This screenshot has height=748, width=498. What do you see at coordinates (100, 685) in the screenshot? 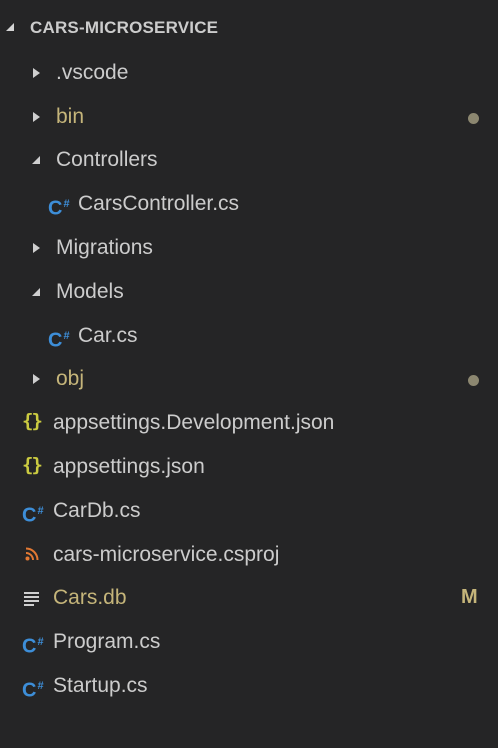
I see `file-label: Startup.cs` at bounding box center [100, 685].